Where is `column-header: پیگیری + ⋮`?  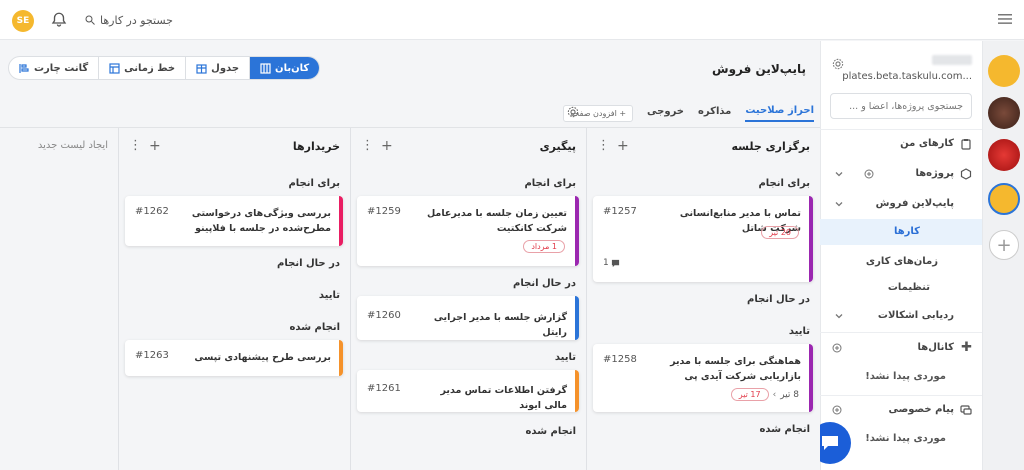
column-header: پیگیری + ⋮ is located at coordinates (468, 147).